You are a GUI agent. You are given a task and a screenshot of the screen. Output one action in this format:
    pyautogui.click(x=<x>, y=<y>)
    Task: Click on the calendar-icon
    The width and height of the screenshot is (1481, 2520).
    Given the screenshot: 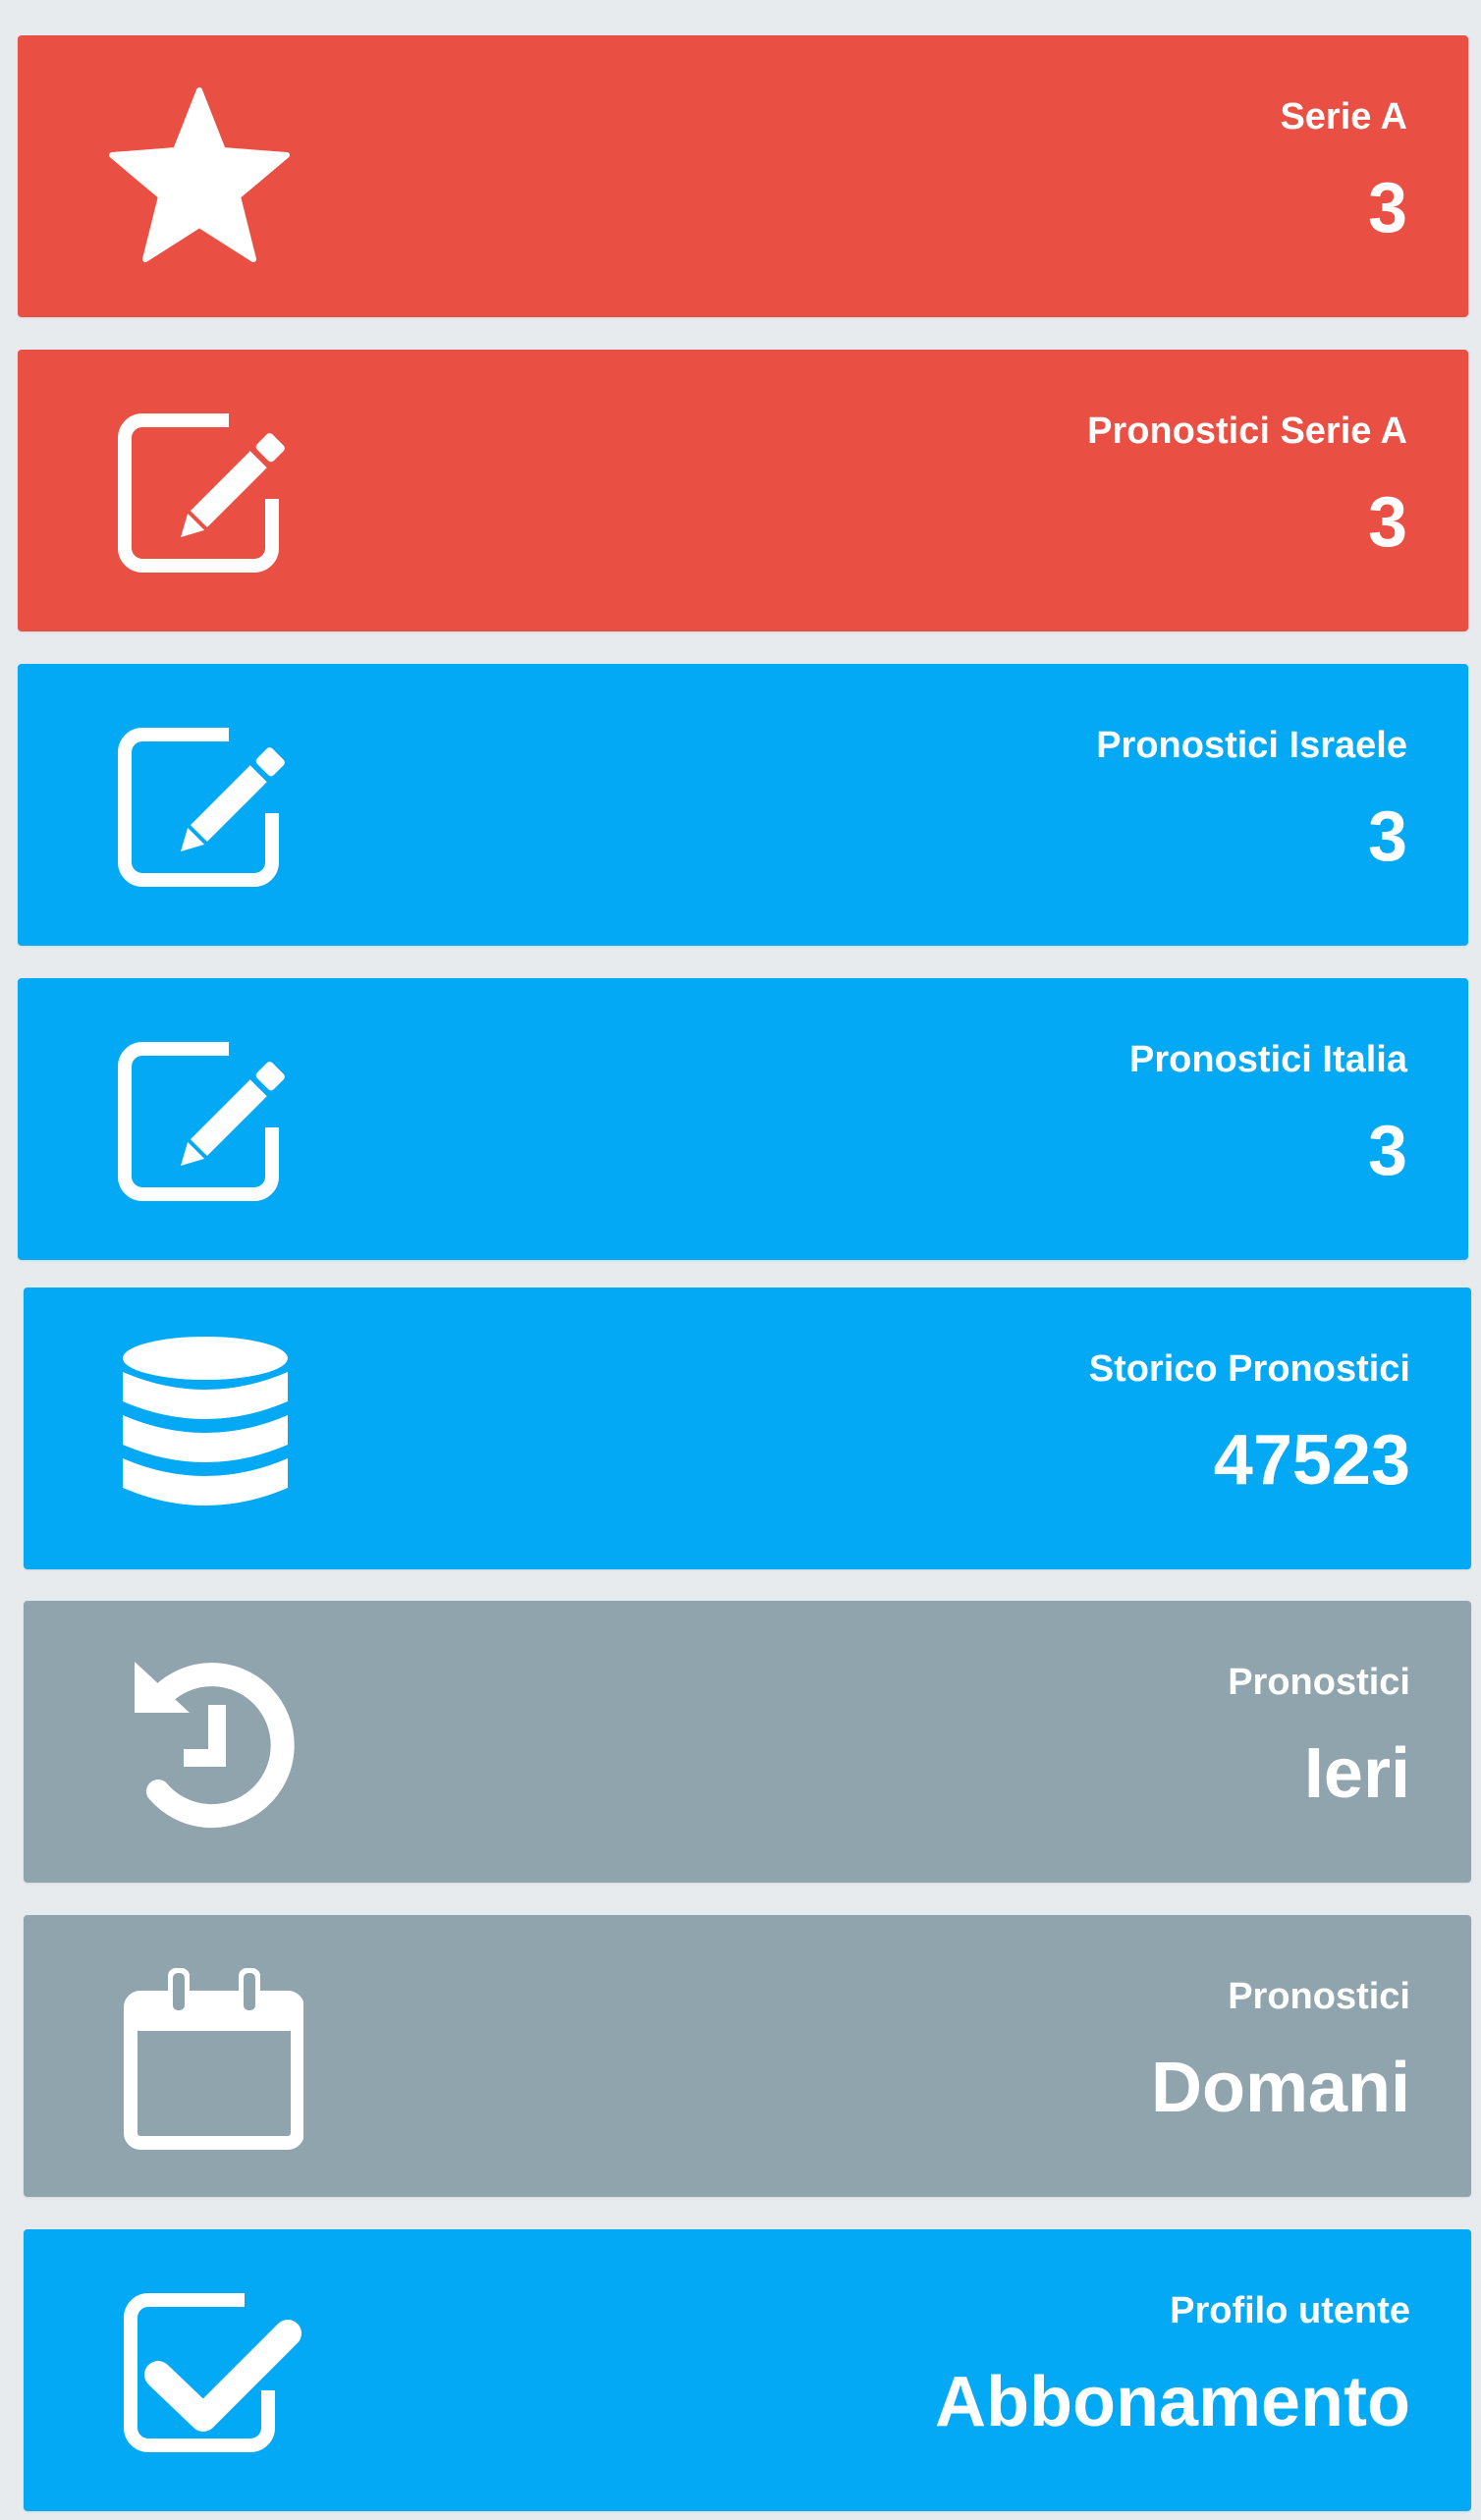 What is the action you would take?
    pyautogui.click(x=205, y=2056)
    